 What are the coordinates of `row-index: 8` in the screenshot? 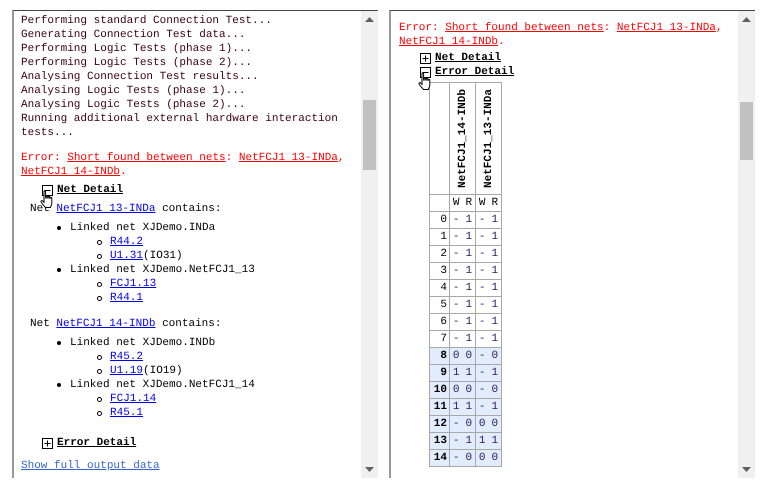 It's located at (443, 356).